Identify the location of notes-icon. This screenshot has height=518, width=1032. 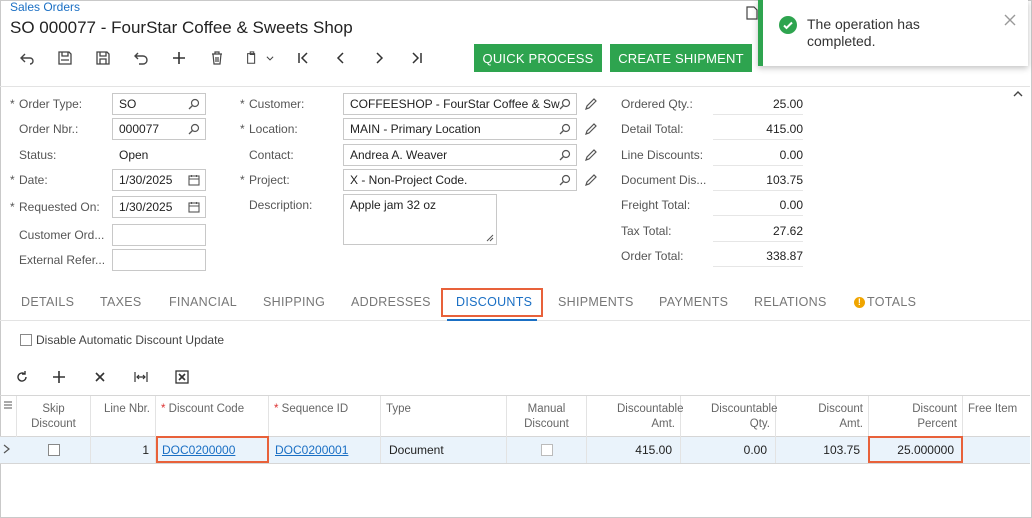
(752, 13).